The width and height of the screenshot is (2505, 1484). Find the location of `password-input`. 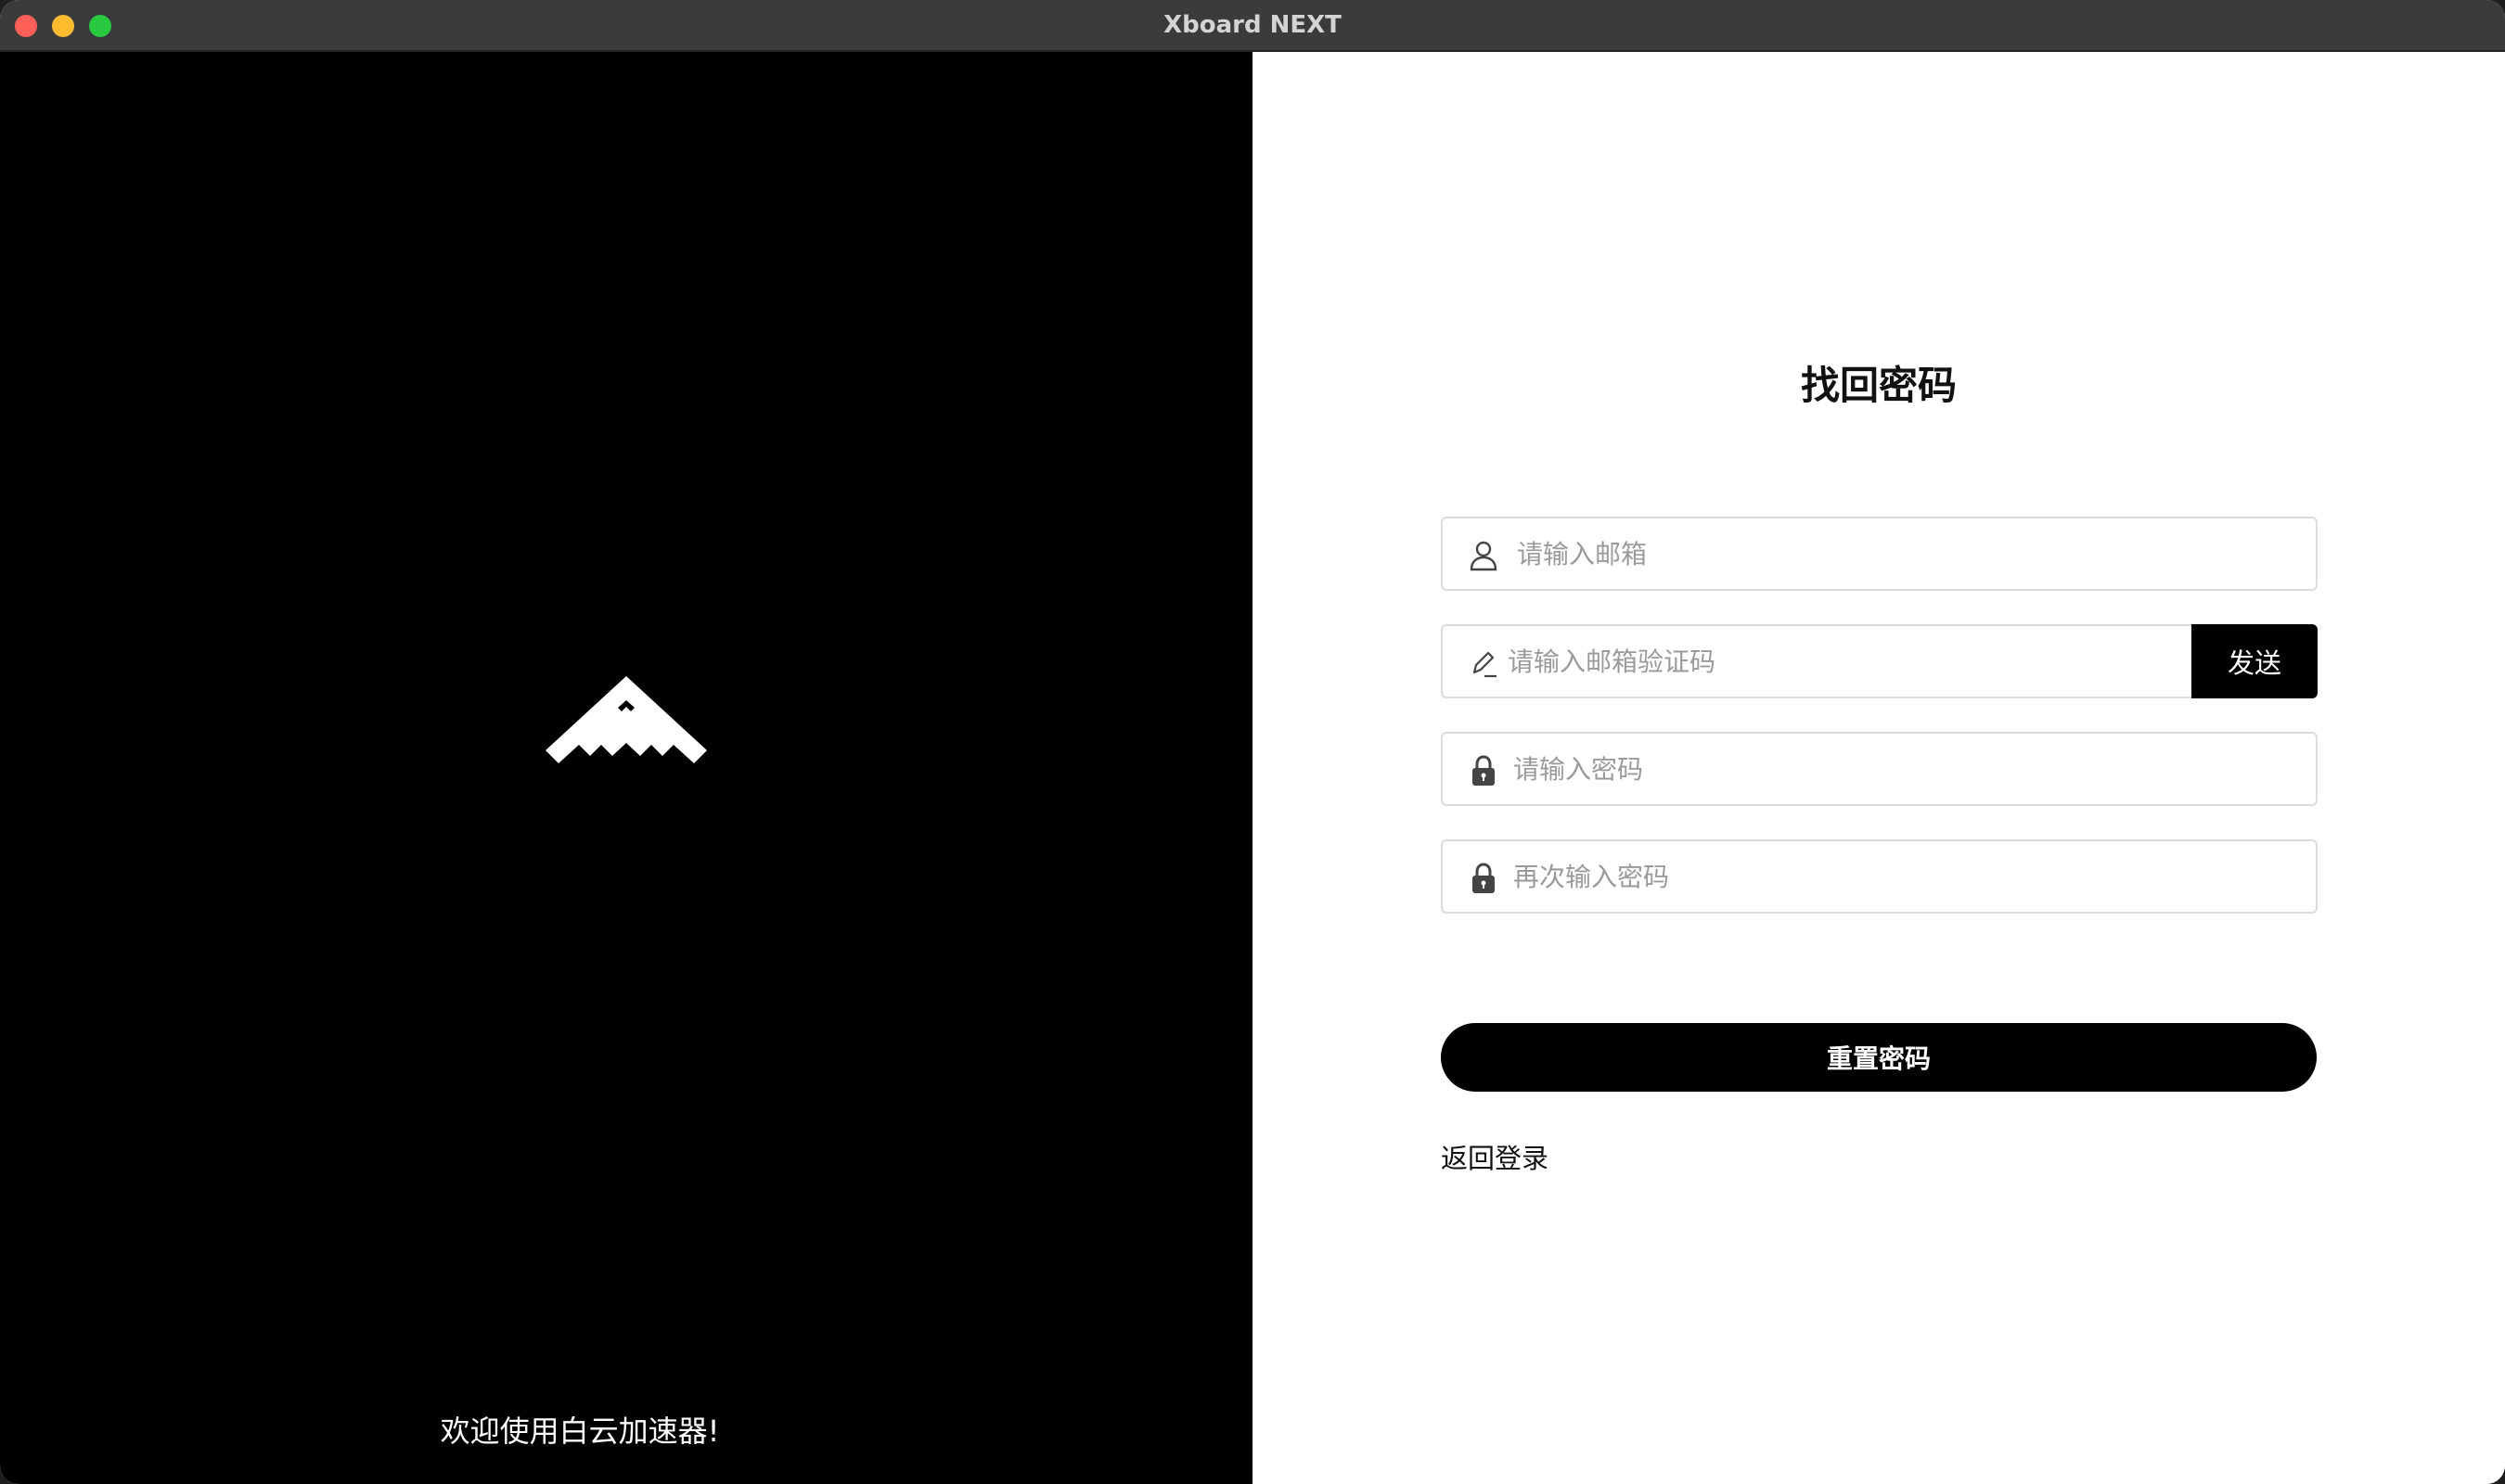

password-input is located at coordinates (1905, 769).